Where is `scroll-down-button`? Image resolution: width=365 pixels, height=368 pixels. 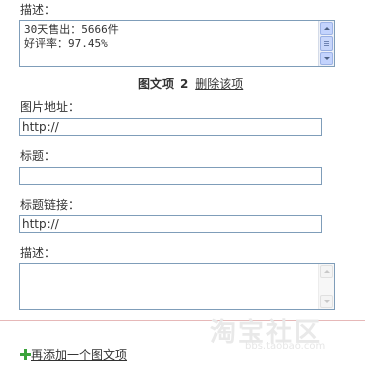
scroll-down-button is located at coordinates (326, 58).